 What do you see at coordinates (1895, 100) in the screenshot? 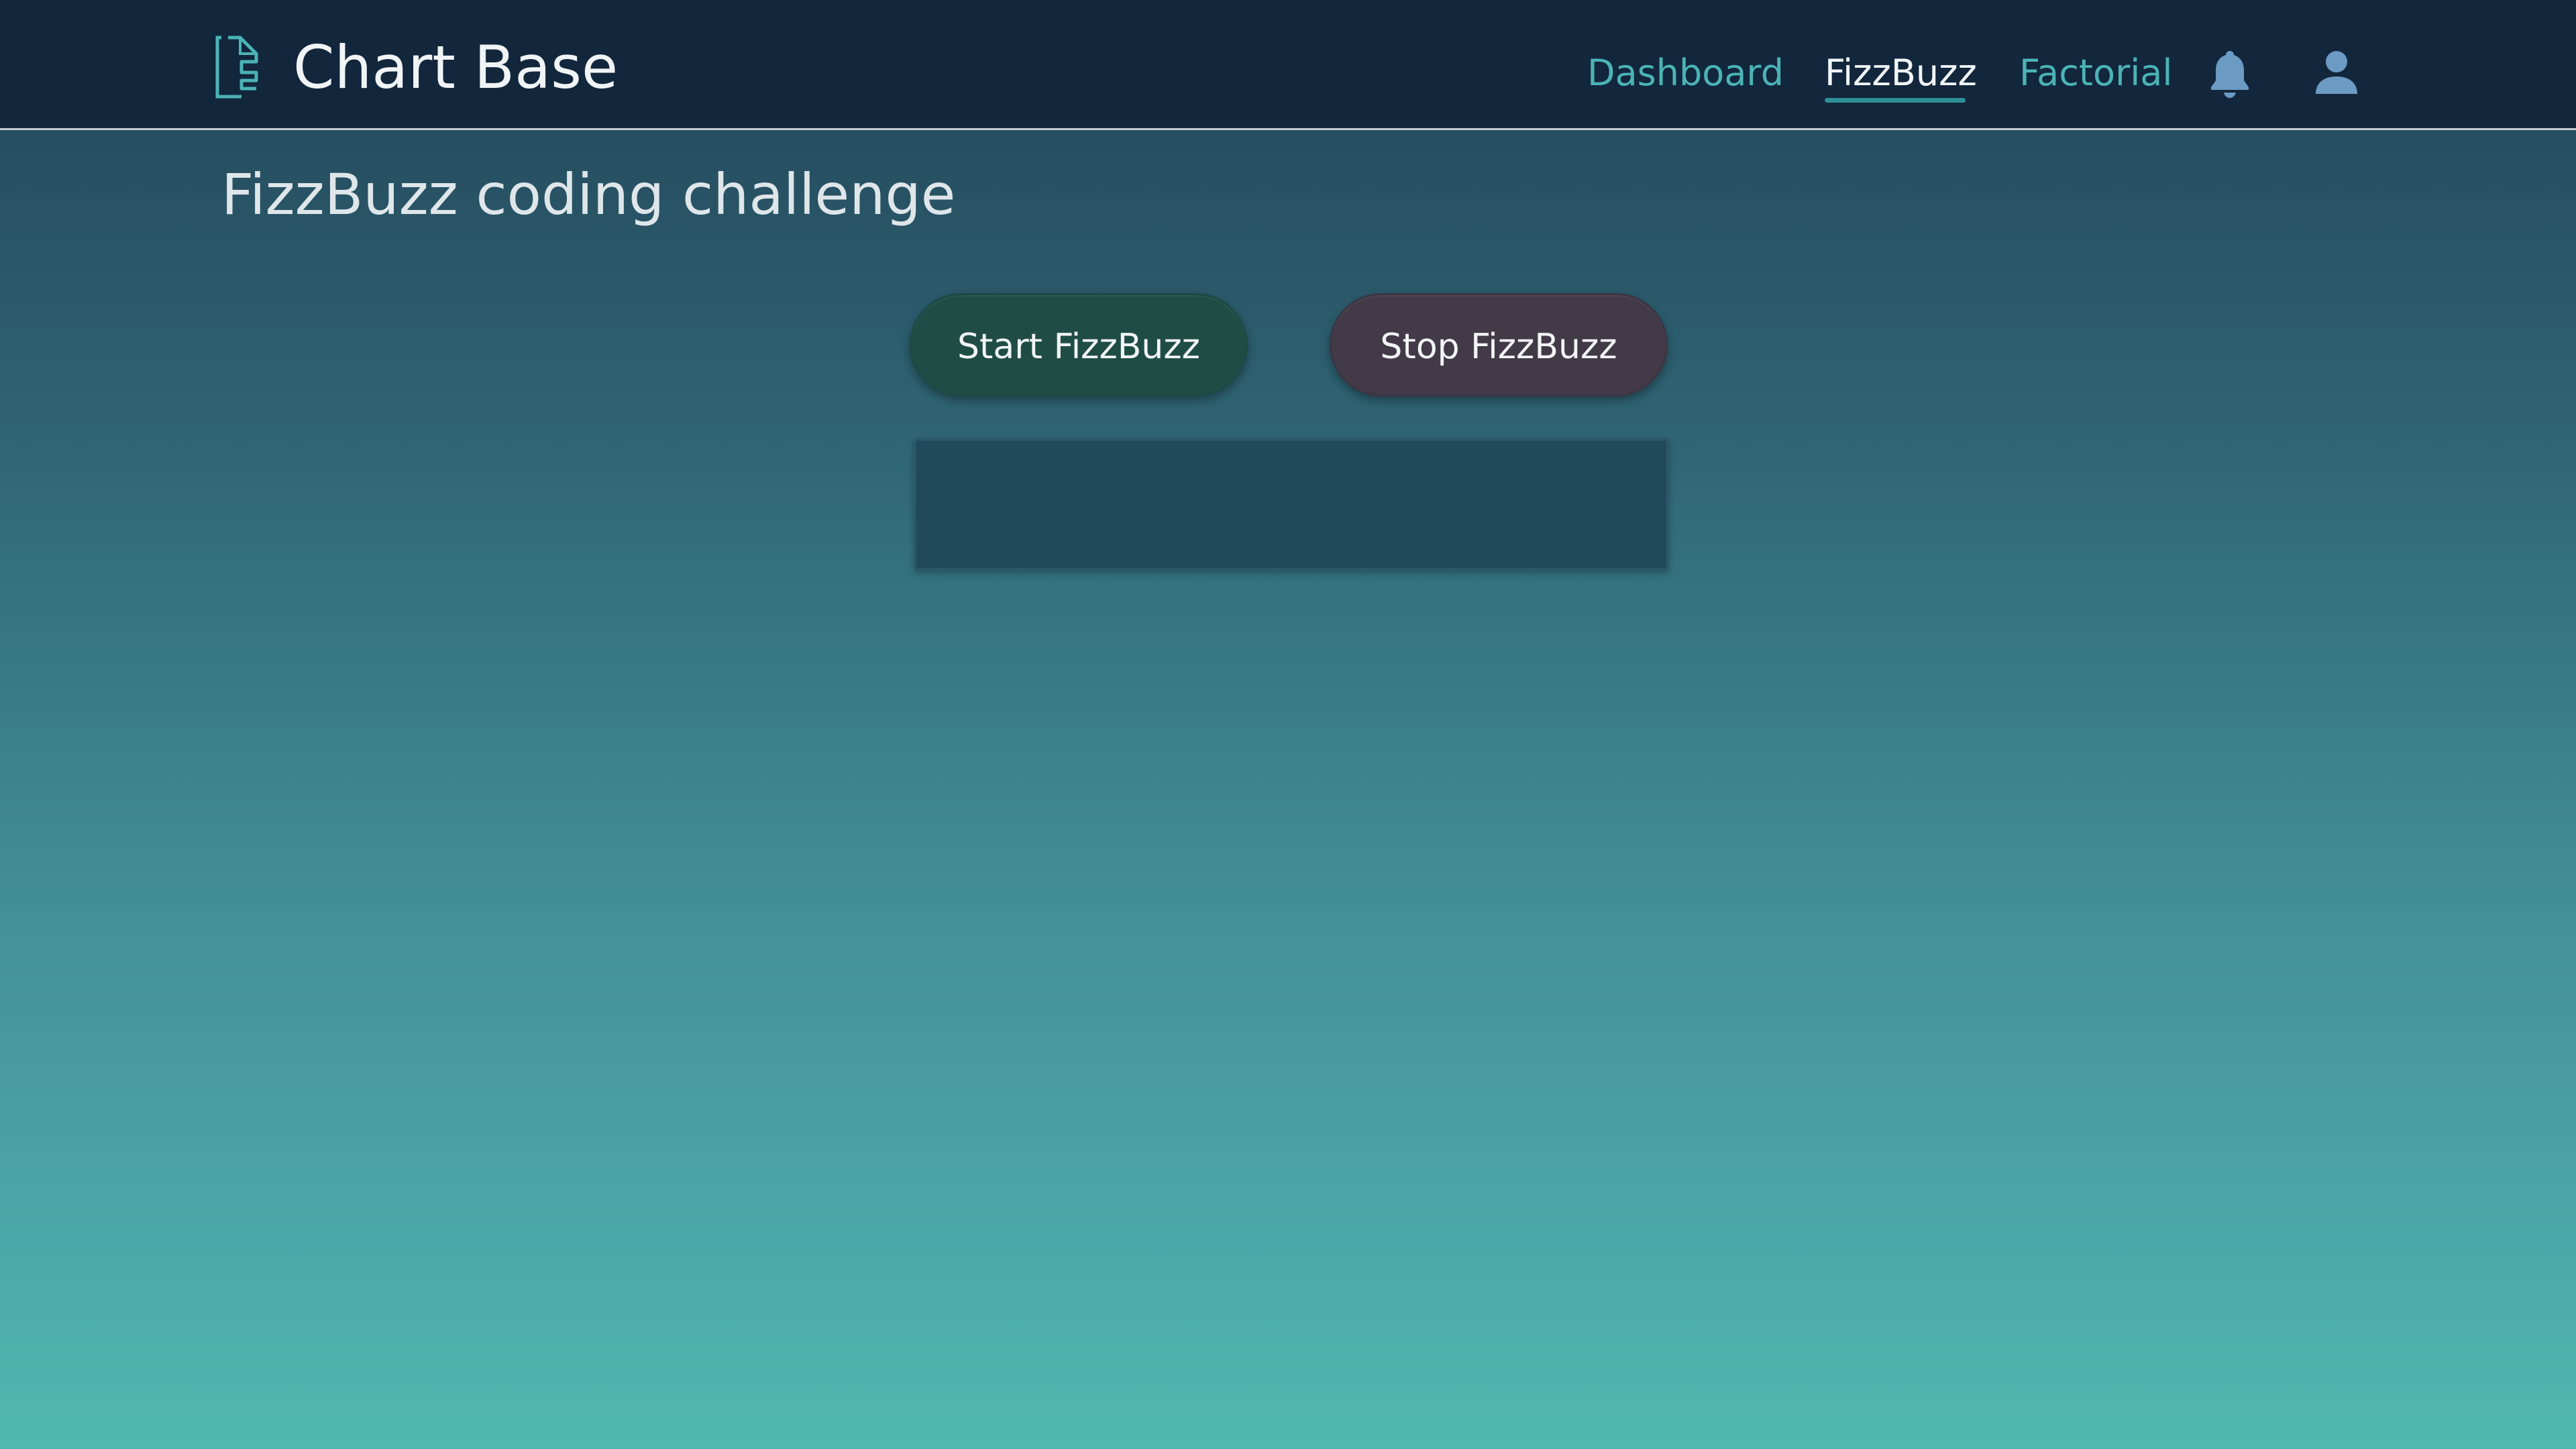
I see `active-nav-indicator` at bounding box center [1895, 100].